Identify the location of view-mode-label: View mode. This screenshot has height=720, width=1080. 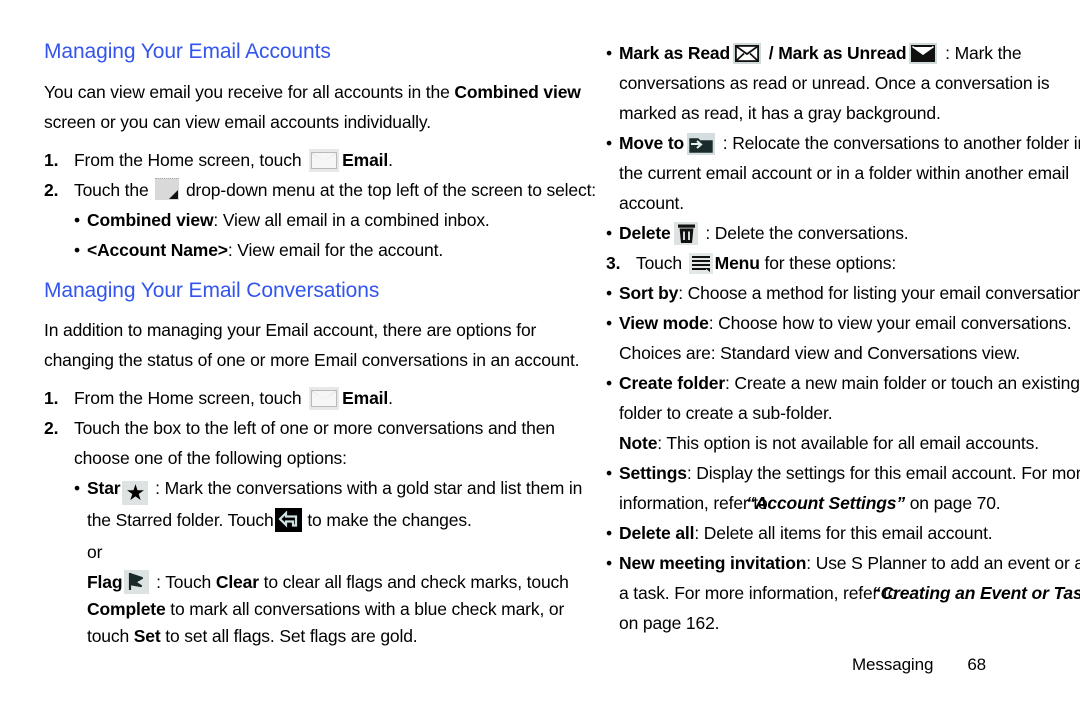
(664, 323).